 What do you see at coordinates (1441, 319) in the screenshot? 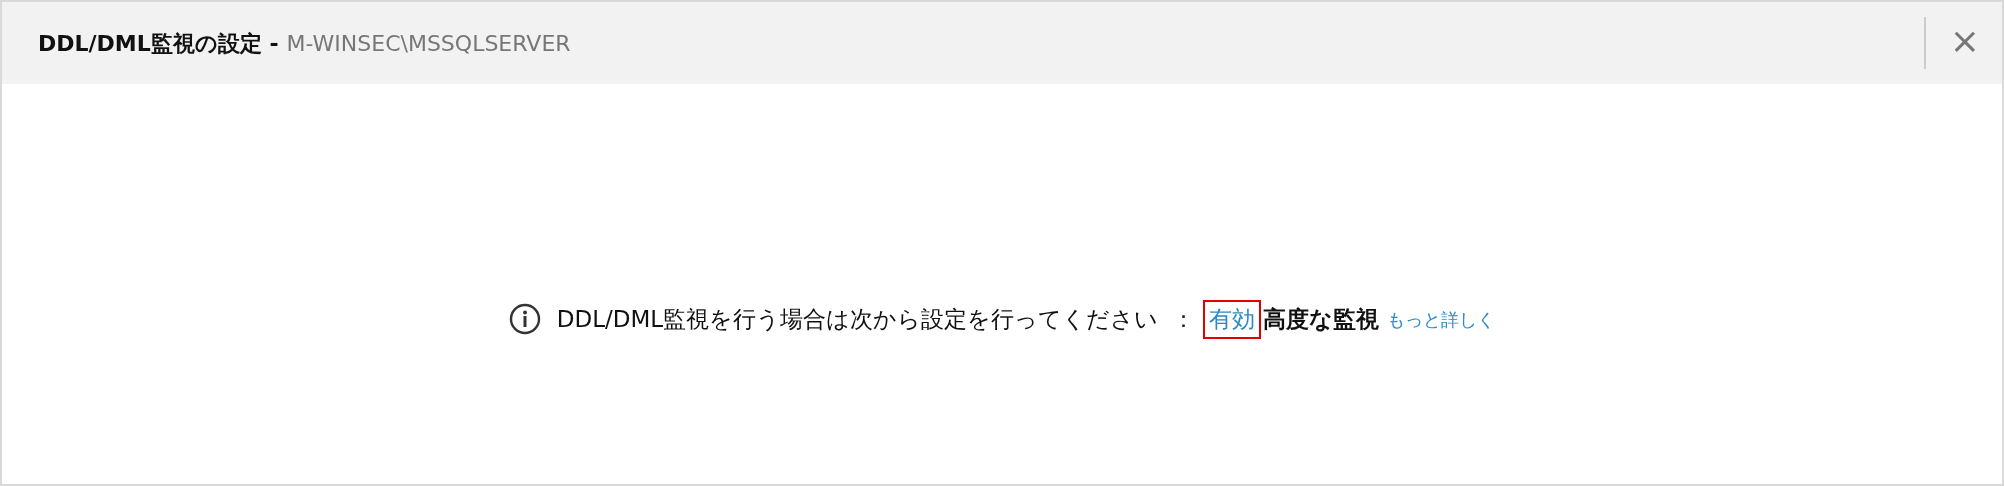
I see `learn-more-link: もっと詳しく` at bounding box center [1441, 319].